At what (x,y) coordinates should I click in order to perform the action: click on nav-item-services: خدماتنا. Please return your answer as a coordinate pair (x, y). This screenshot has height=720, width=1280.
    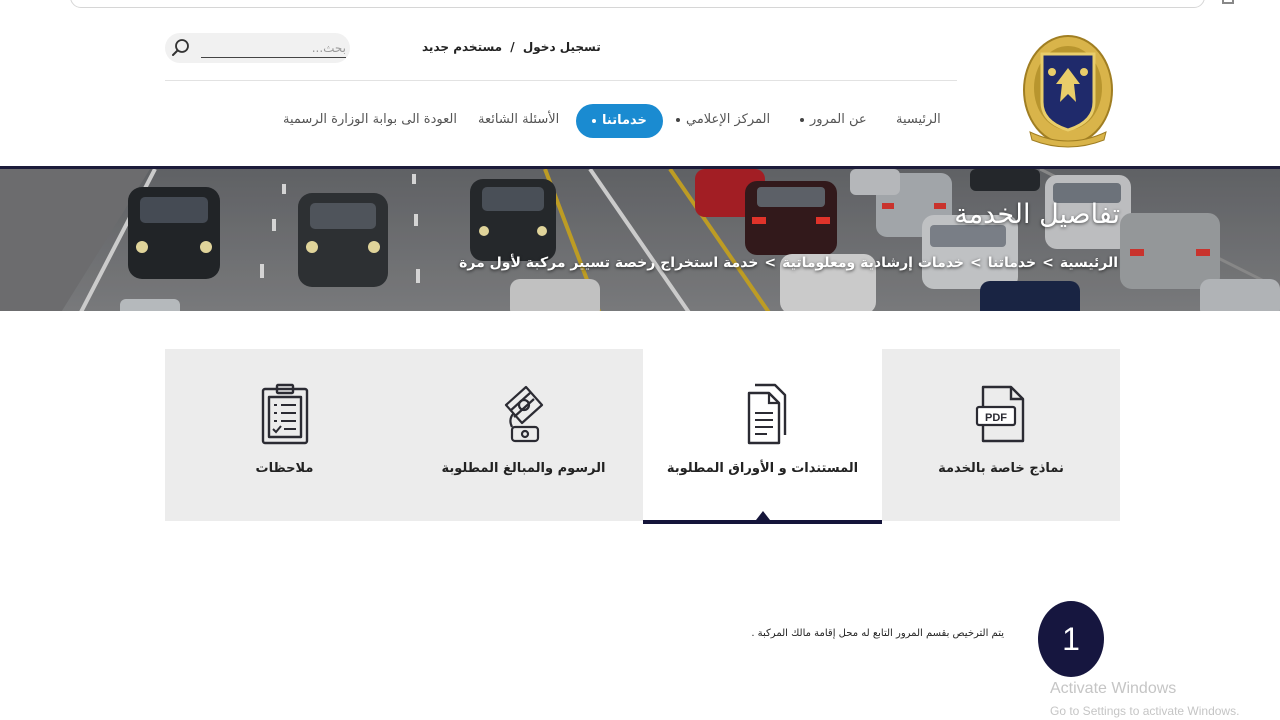
    Looking at the image, I should click on (619, 121).